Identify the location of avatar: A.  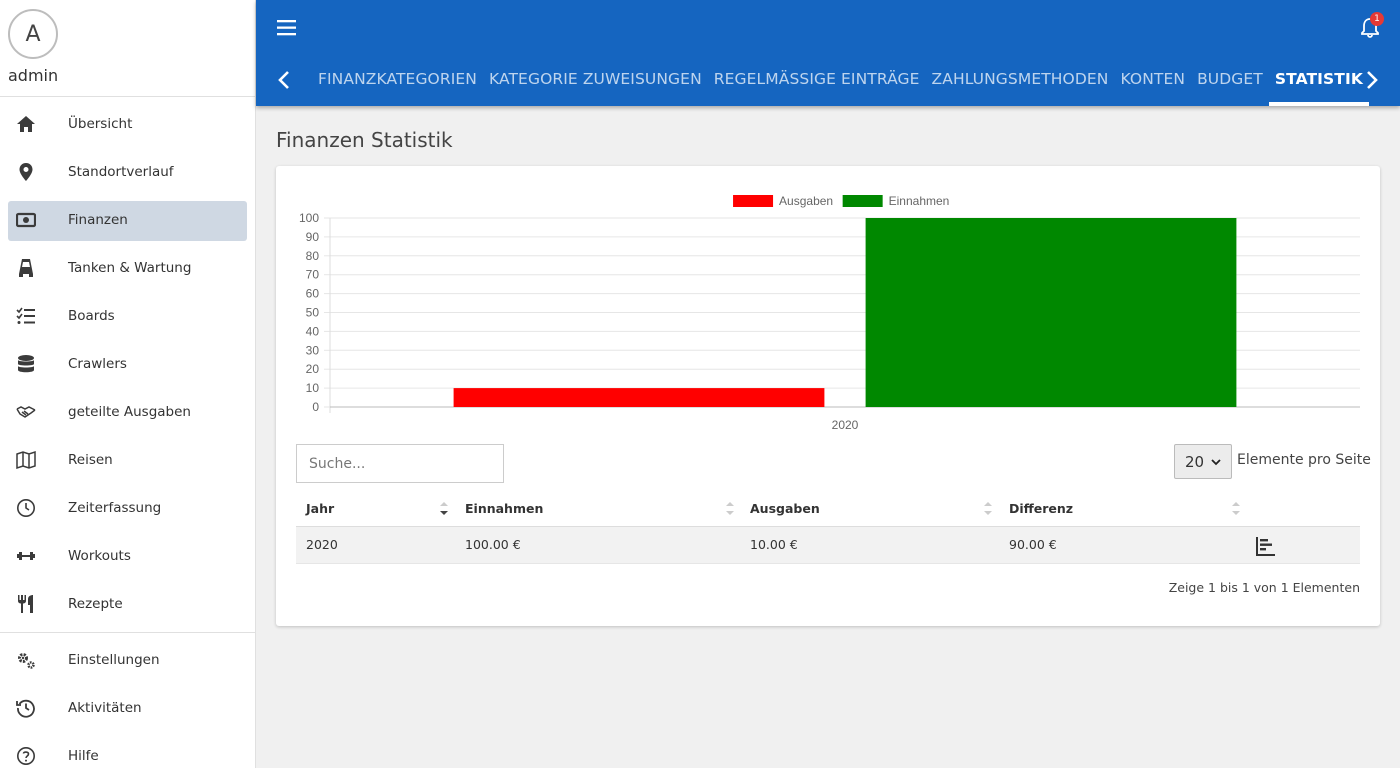
(33, 34).